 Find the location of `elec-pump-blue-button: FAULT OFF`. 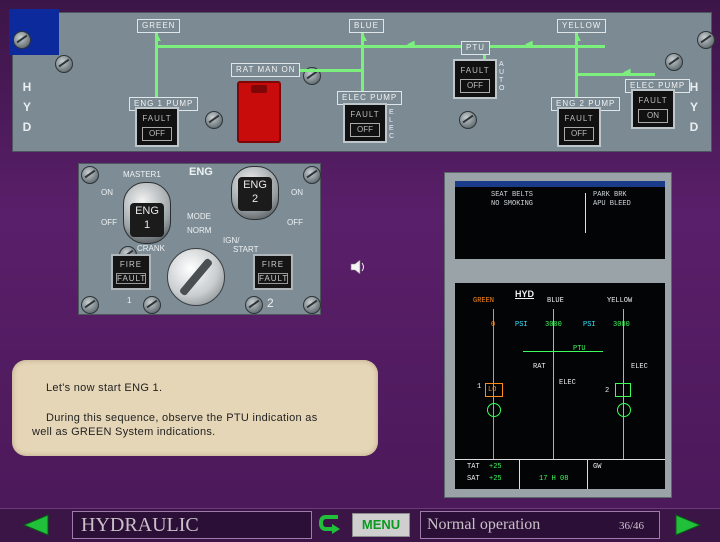

elec-pump-blue-button: FAULT OFF is located at coordinates (365, 123).